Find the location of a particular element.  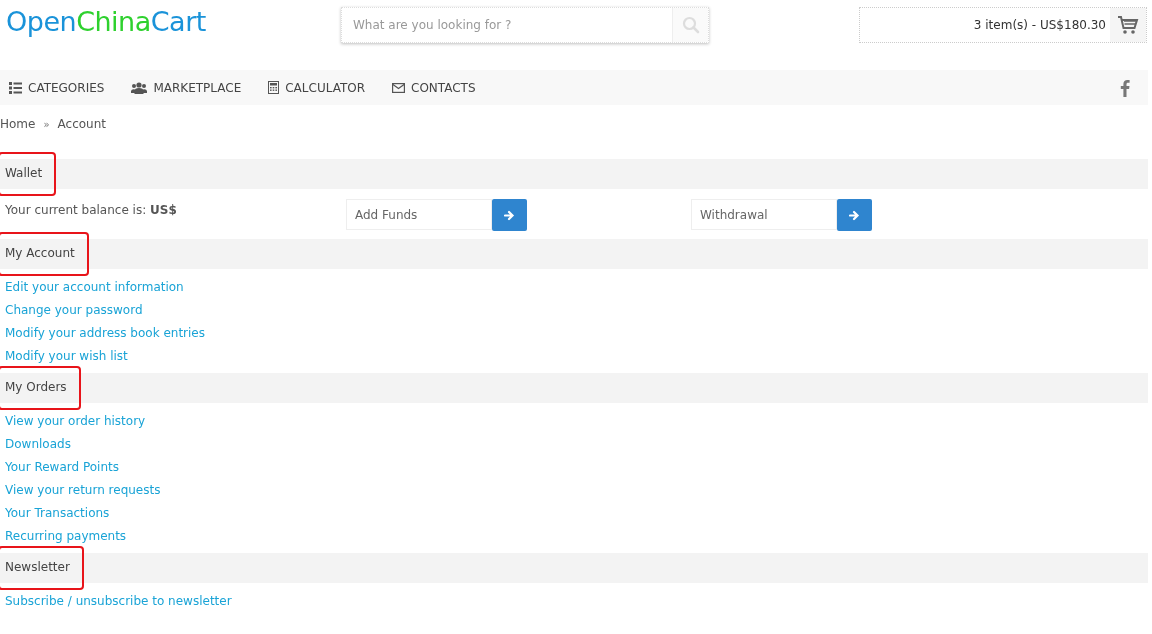

nav-link: MARKETPLACE is located at coordinates (186, 87).